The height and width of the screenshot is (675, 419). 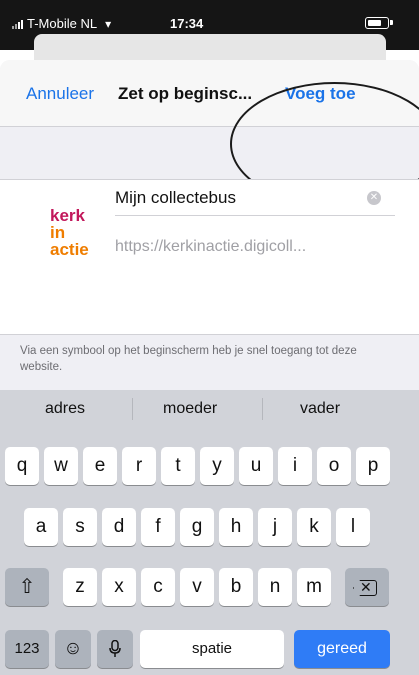 I want to click on suggestion-bar: adres moeder vader, so click(x=209, y=409).